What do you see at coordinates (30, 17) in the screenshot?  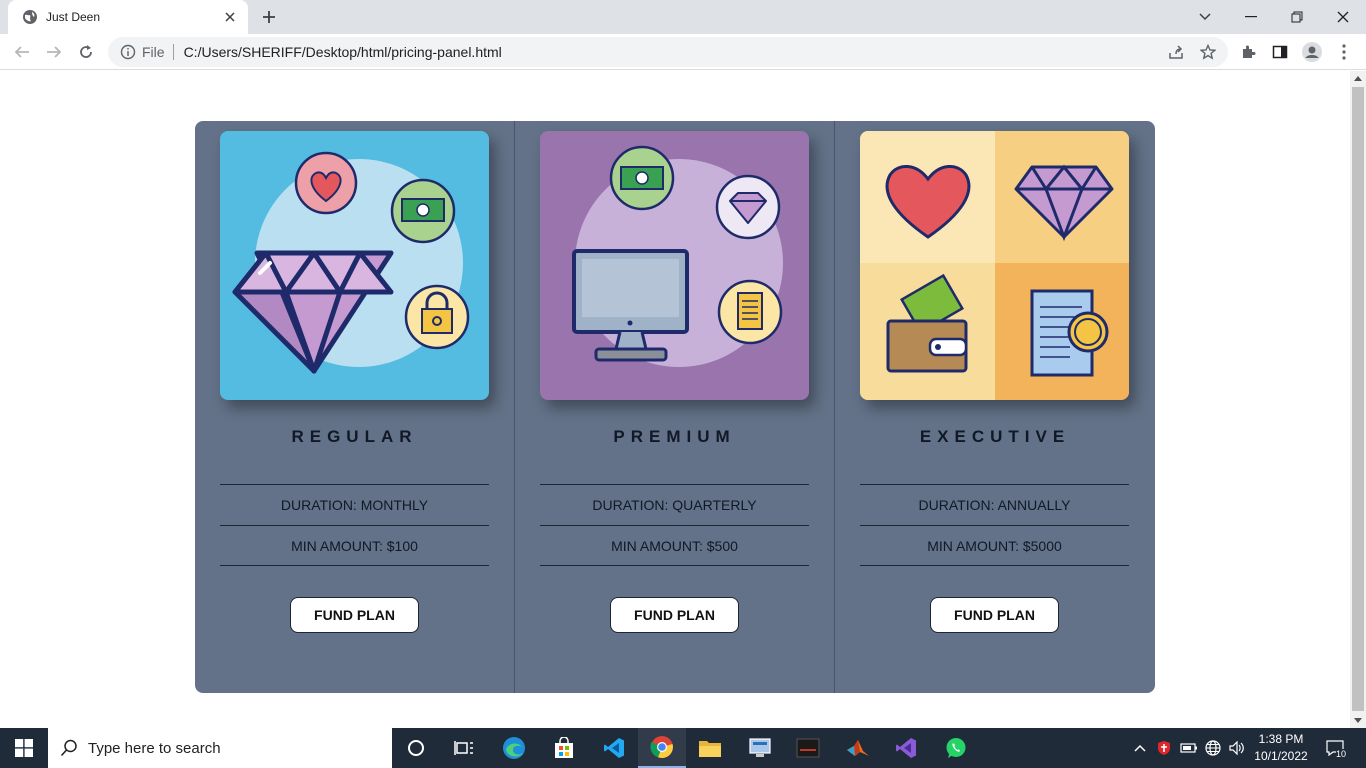 I see `globe-icon` at bounding box center [30, 17].